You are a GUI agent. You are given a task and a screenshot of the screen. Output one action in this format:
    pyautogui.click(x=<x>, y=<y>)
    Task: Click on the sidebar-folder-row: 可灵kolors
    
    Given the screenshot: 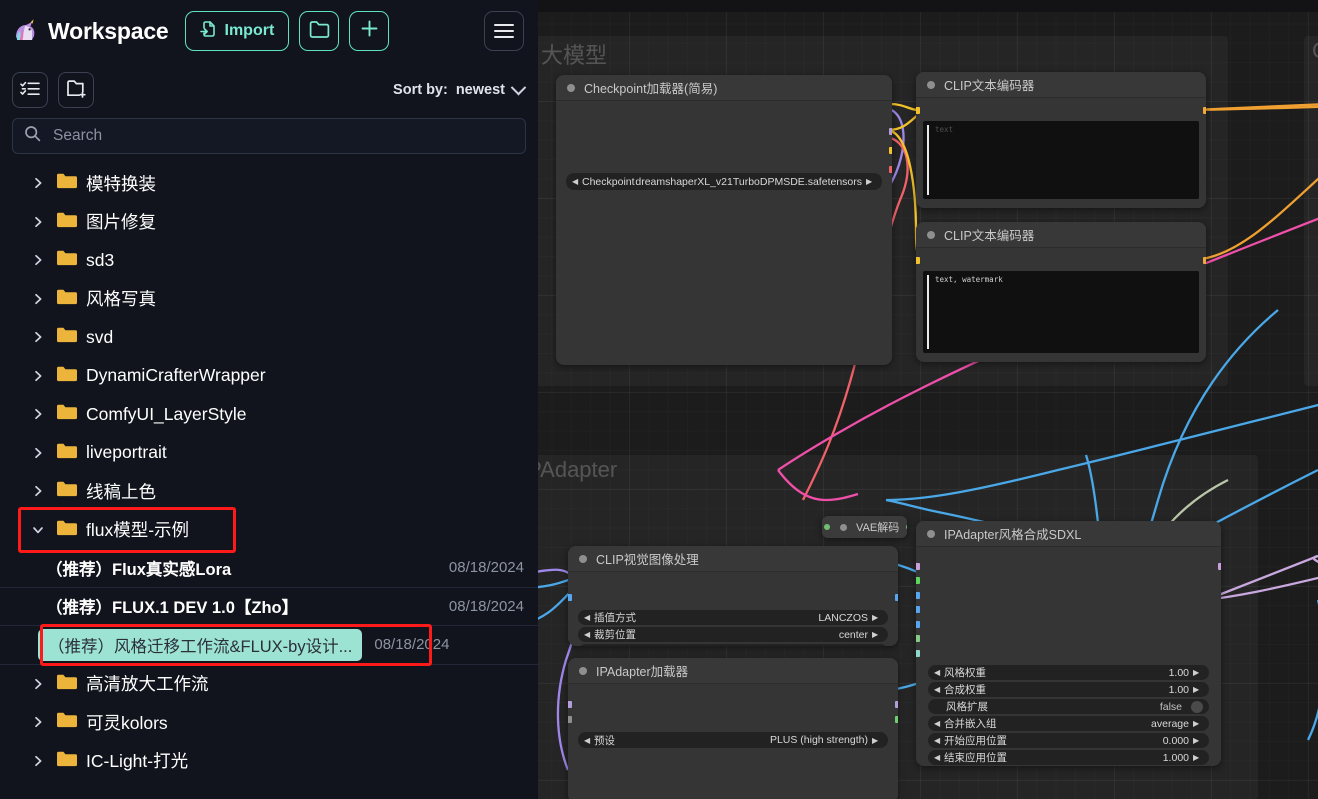 What is the action you would take?
    pyautogui.click(x=269, y=722)
    